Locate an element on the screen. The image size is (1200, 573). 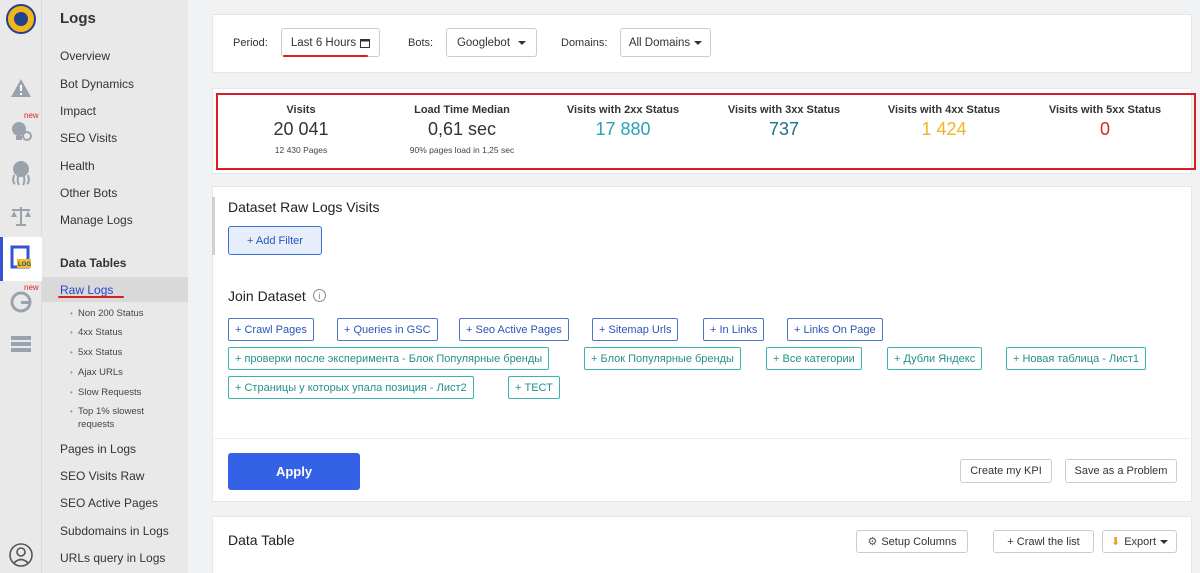
kpi-title: Visits with 2xx Status is located at coordinates (623, 110).